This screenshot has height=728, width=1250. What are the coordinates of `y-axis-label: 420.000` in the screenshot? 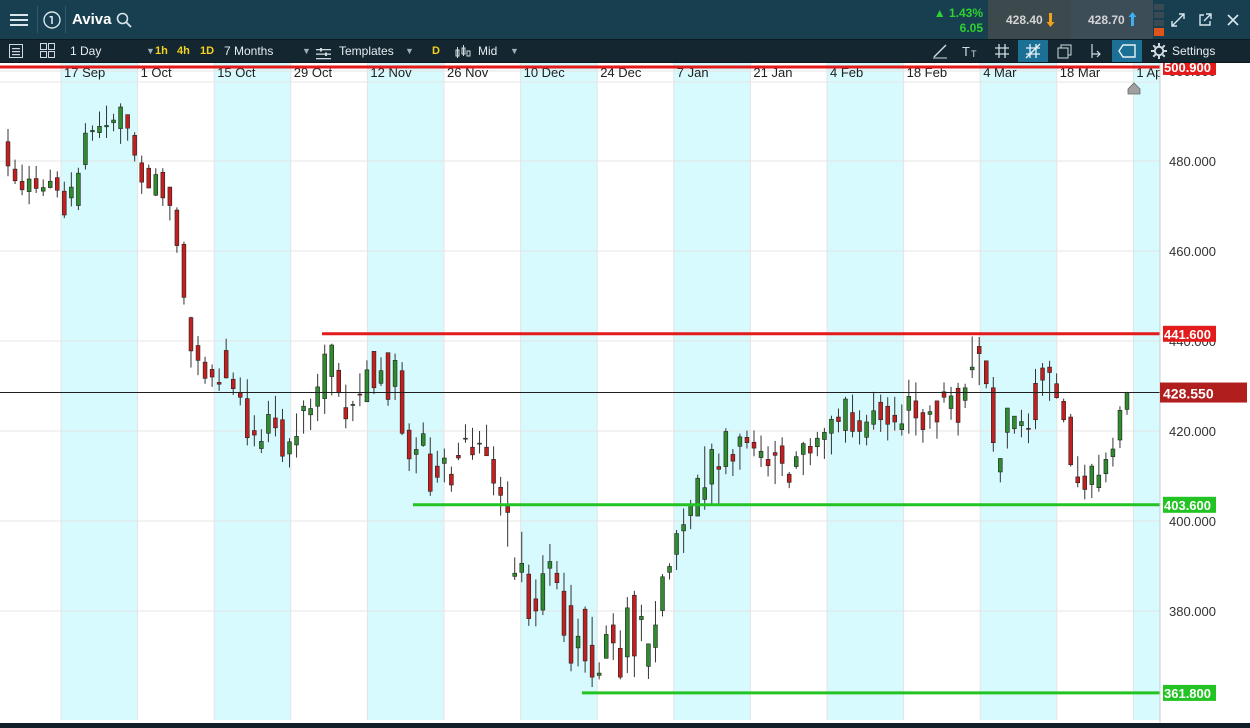 It's located at (1192, 431).